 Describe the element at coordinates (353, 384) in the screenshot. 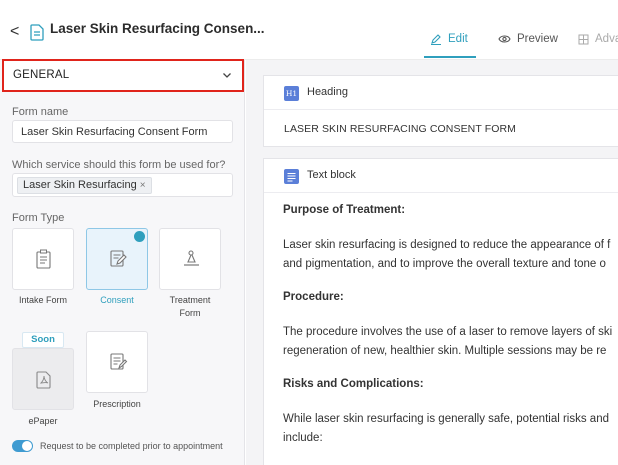

I see `text-block-line: Risks and Complications:` at that location.